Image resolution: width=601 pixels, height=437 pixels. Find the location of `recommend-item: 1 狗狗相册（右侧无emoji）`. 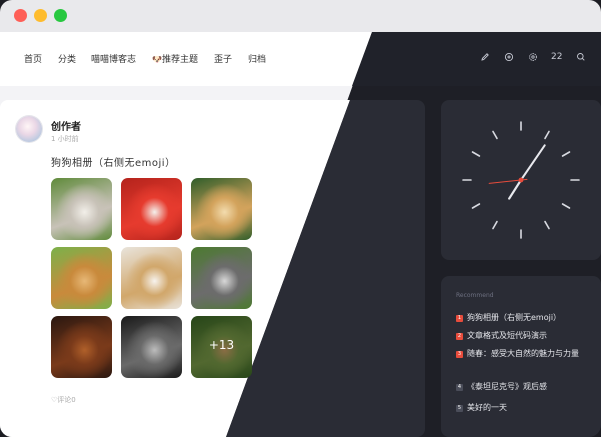

recommend-item: 1 狗狗相册（右侧无emoji） is located at coordinates (526, 317).